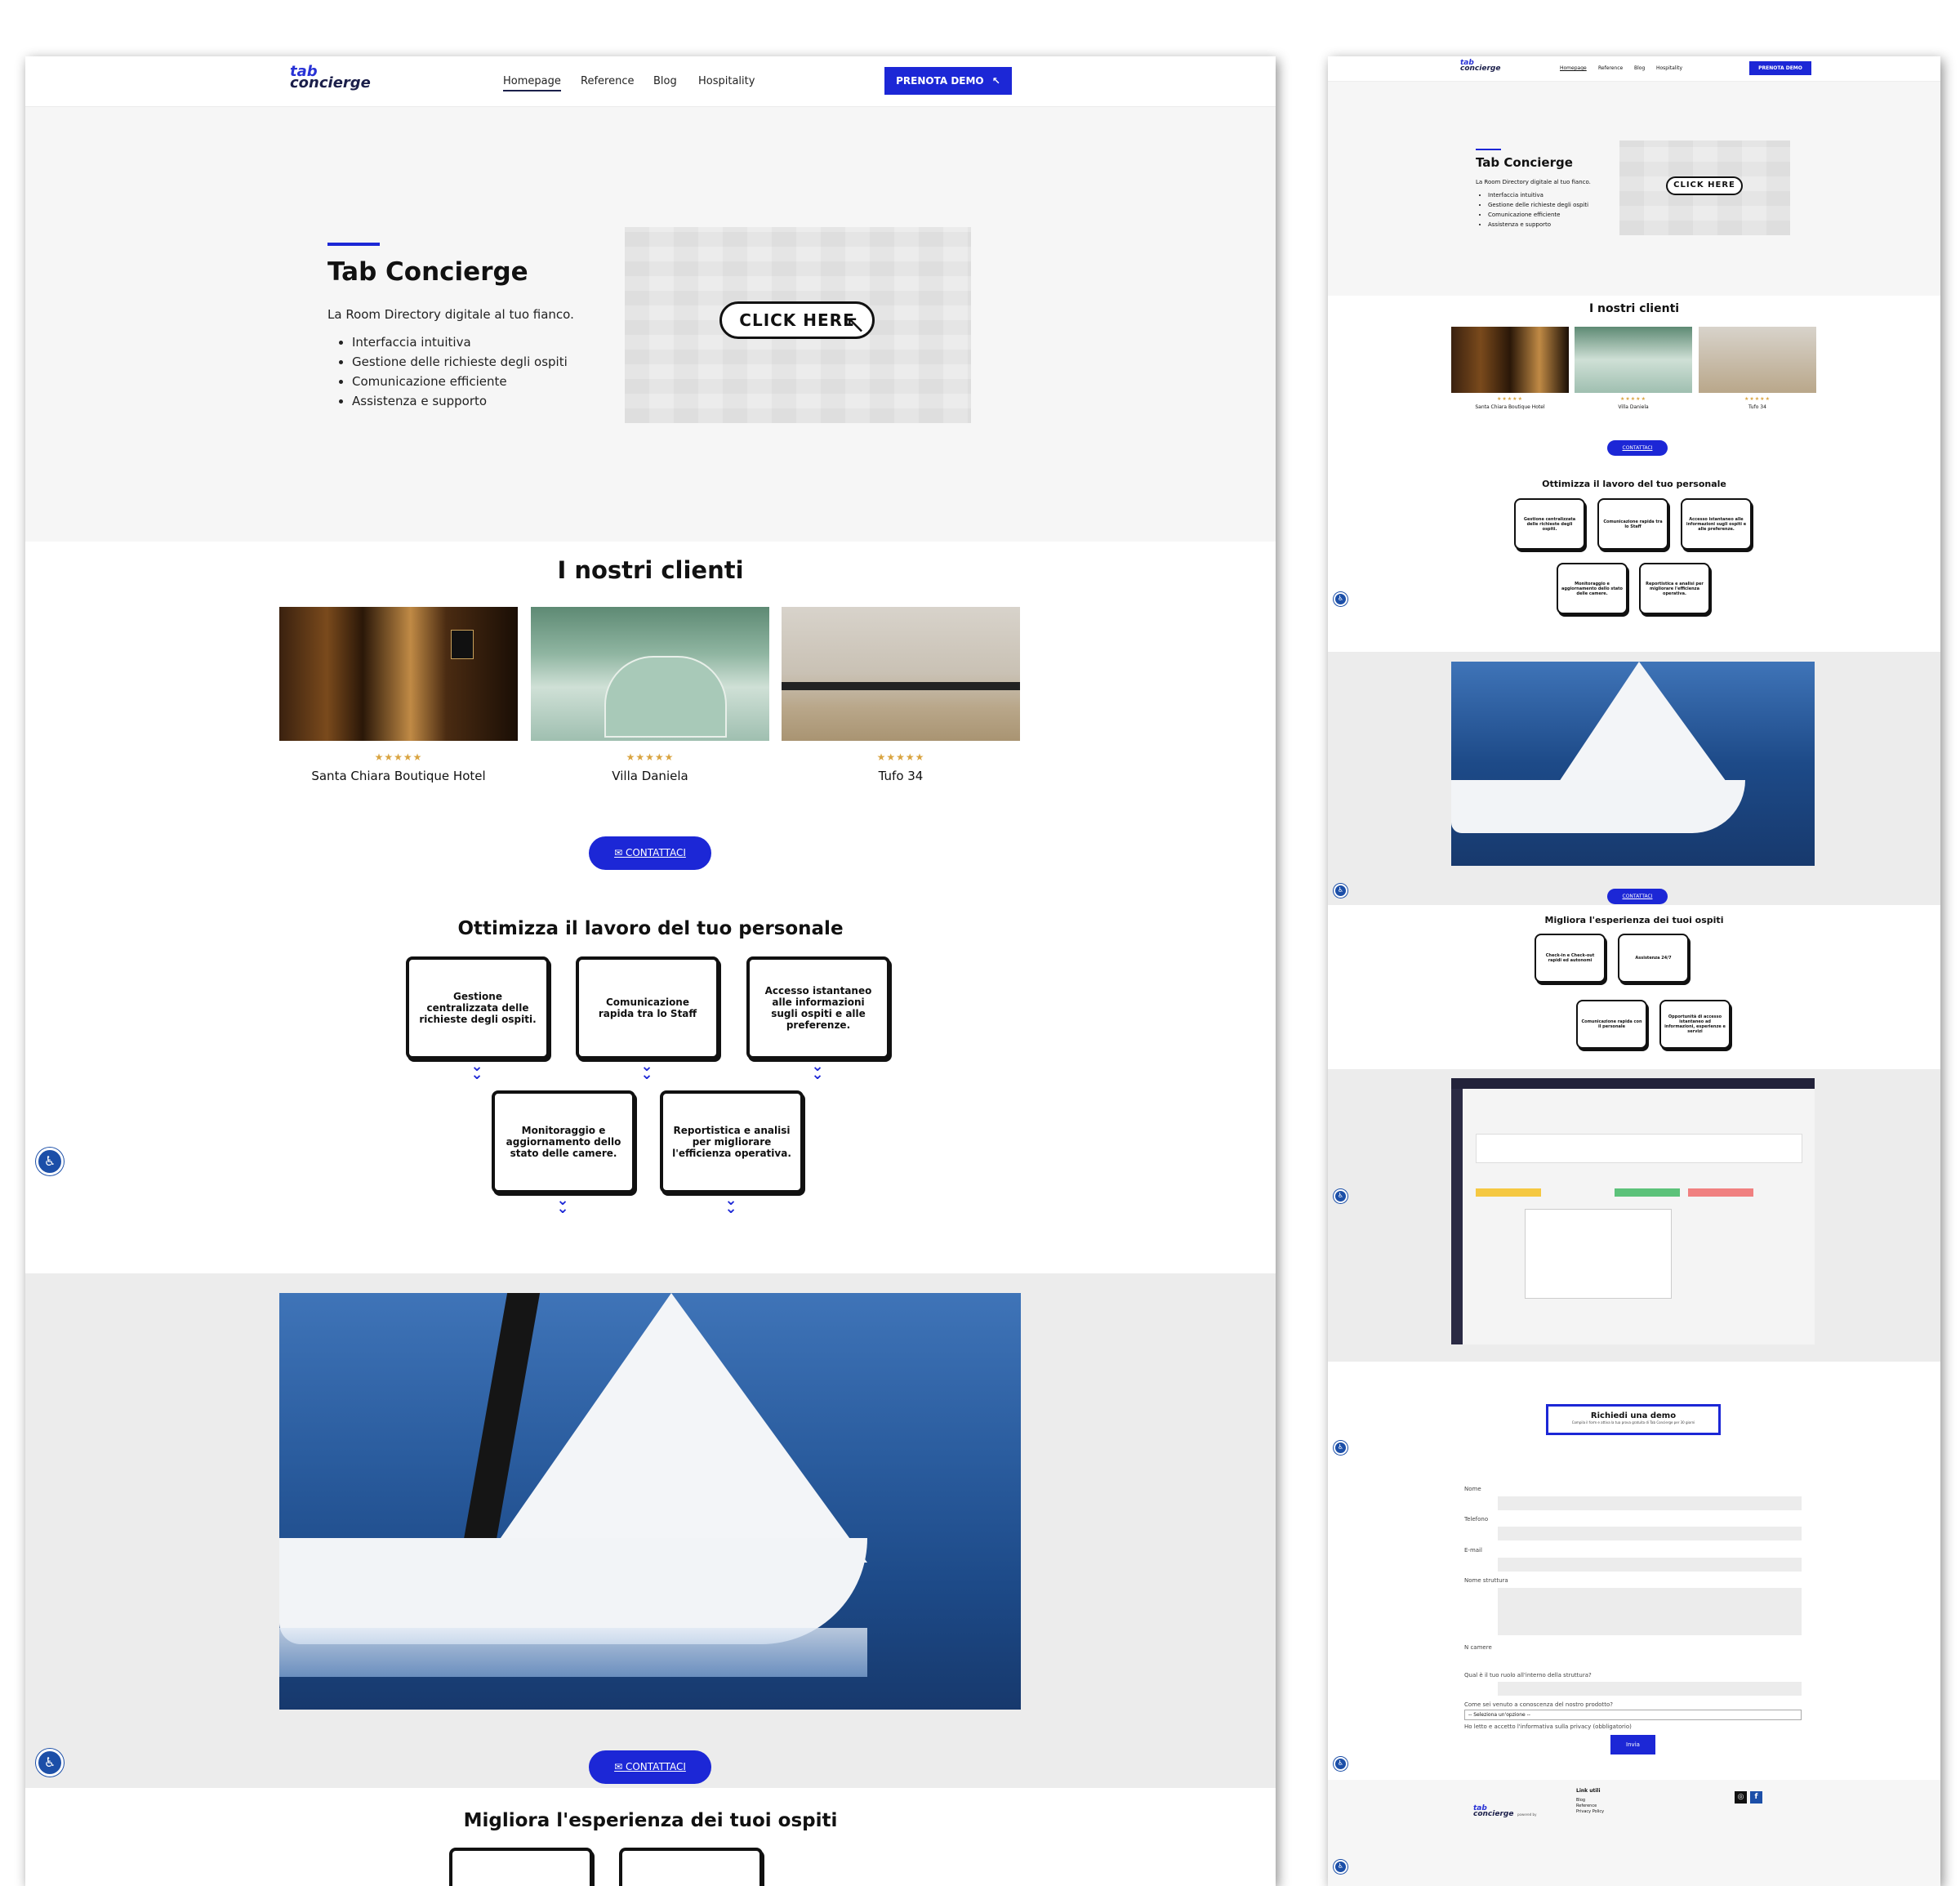 Image resolution: width=1960 pixels, height=1886 pixels. Describe the element at coordinates (460, 342) in the screenshot. I see `hero-feature: Interfaccia intuitiva` at that location.